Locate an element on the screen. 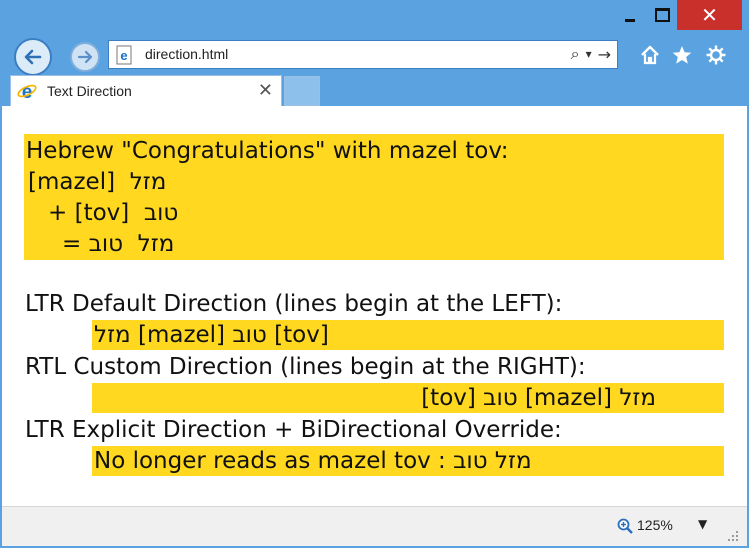  forward-arrow-icon is located at coordinates (85, 57).